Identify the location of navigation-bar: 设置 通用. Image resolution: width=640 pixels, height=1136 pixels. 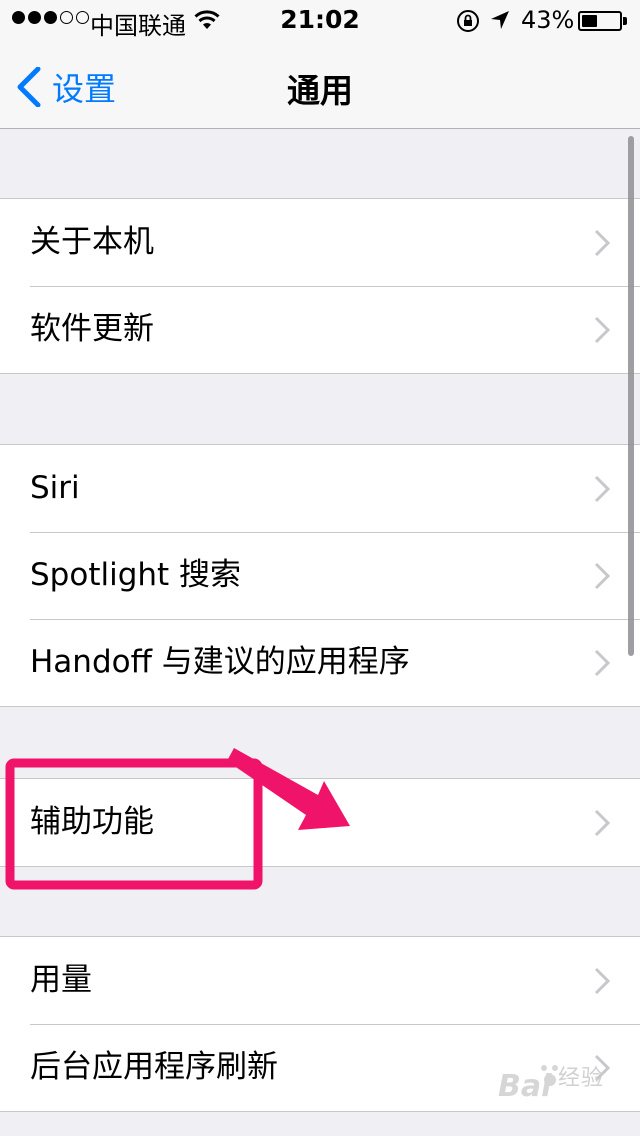
(320, 84).